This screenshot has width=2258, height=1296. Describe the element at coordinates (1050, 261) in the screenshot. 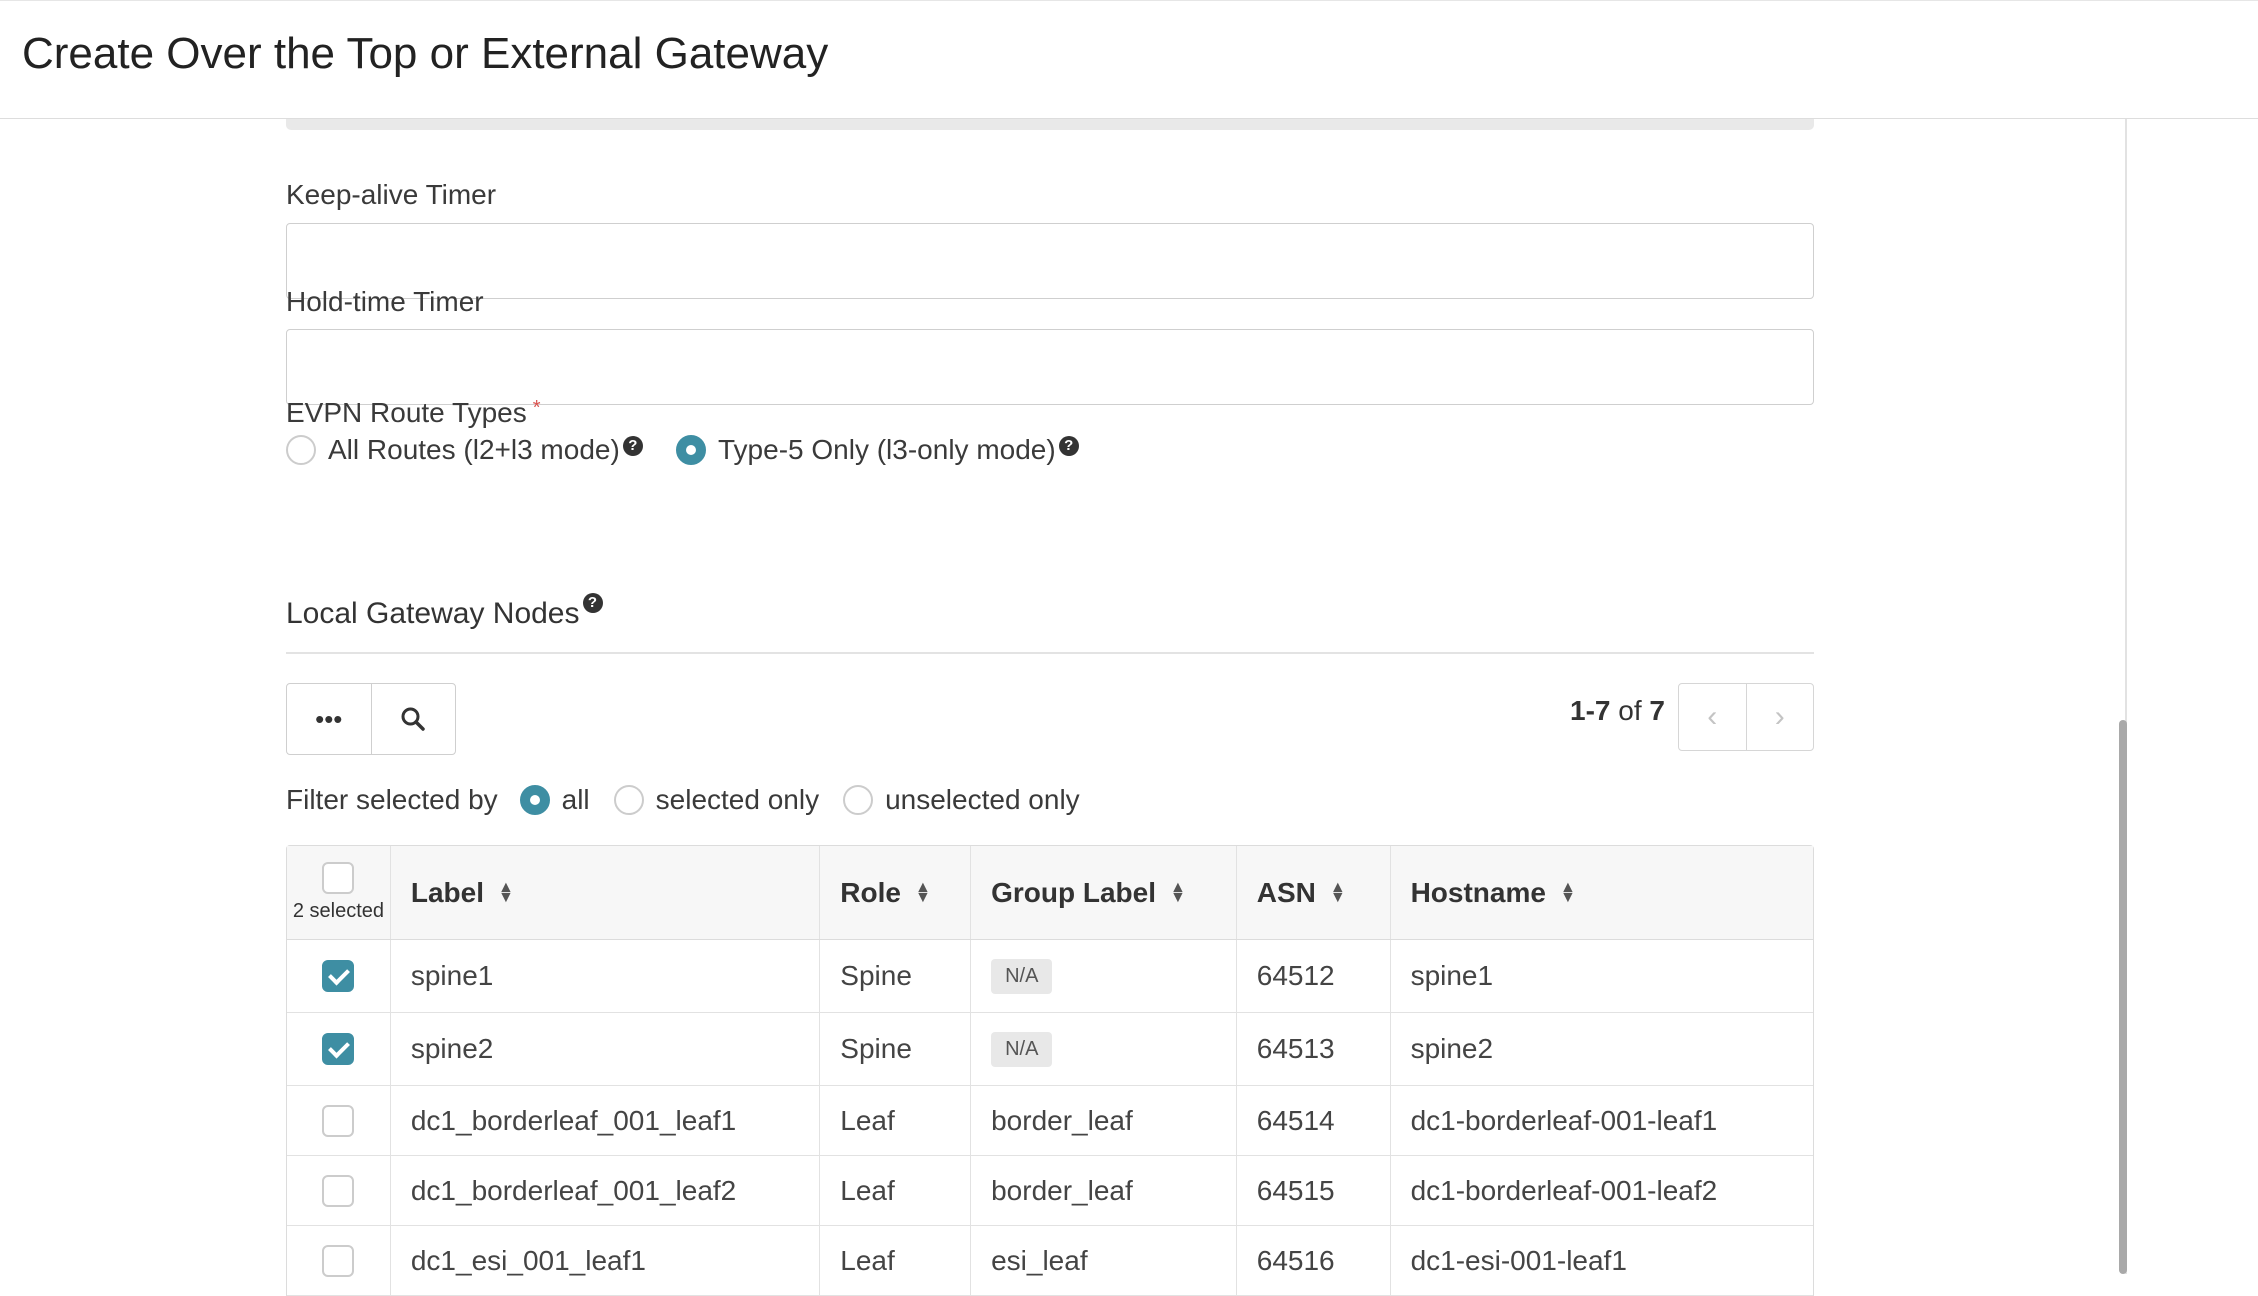

I see `keepalive-input` at that location.